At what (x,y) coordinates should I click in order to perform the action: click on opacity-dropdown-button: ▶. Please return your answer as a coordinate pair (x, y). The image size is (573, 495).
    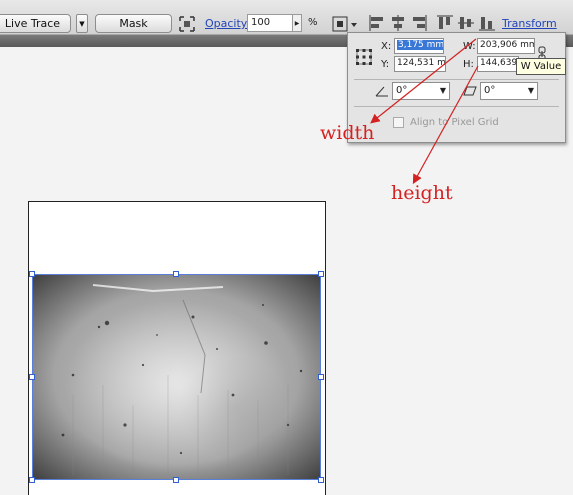
    Looking at the image, I should click on (297, 23).